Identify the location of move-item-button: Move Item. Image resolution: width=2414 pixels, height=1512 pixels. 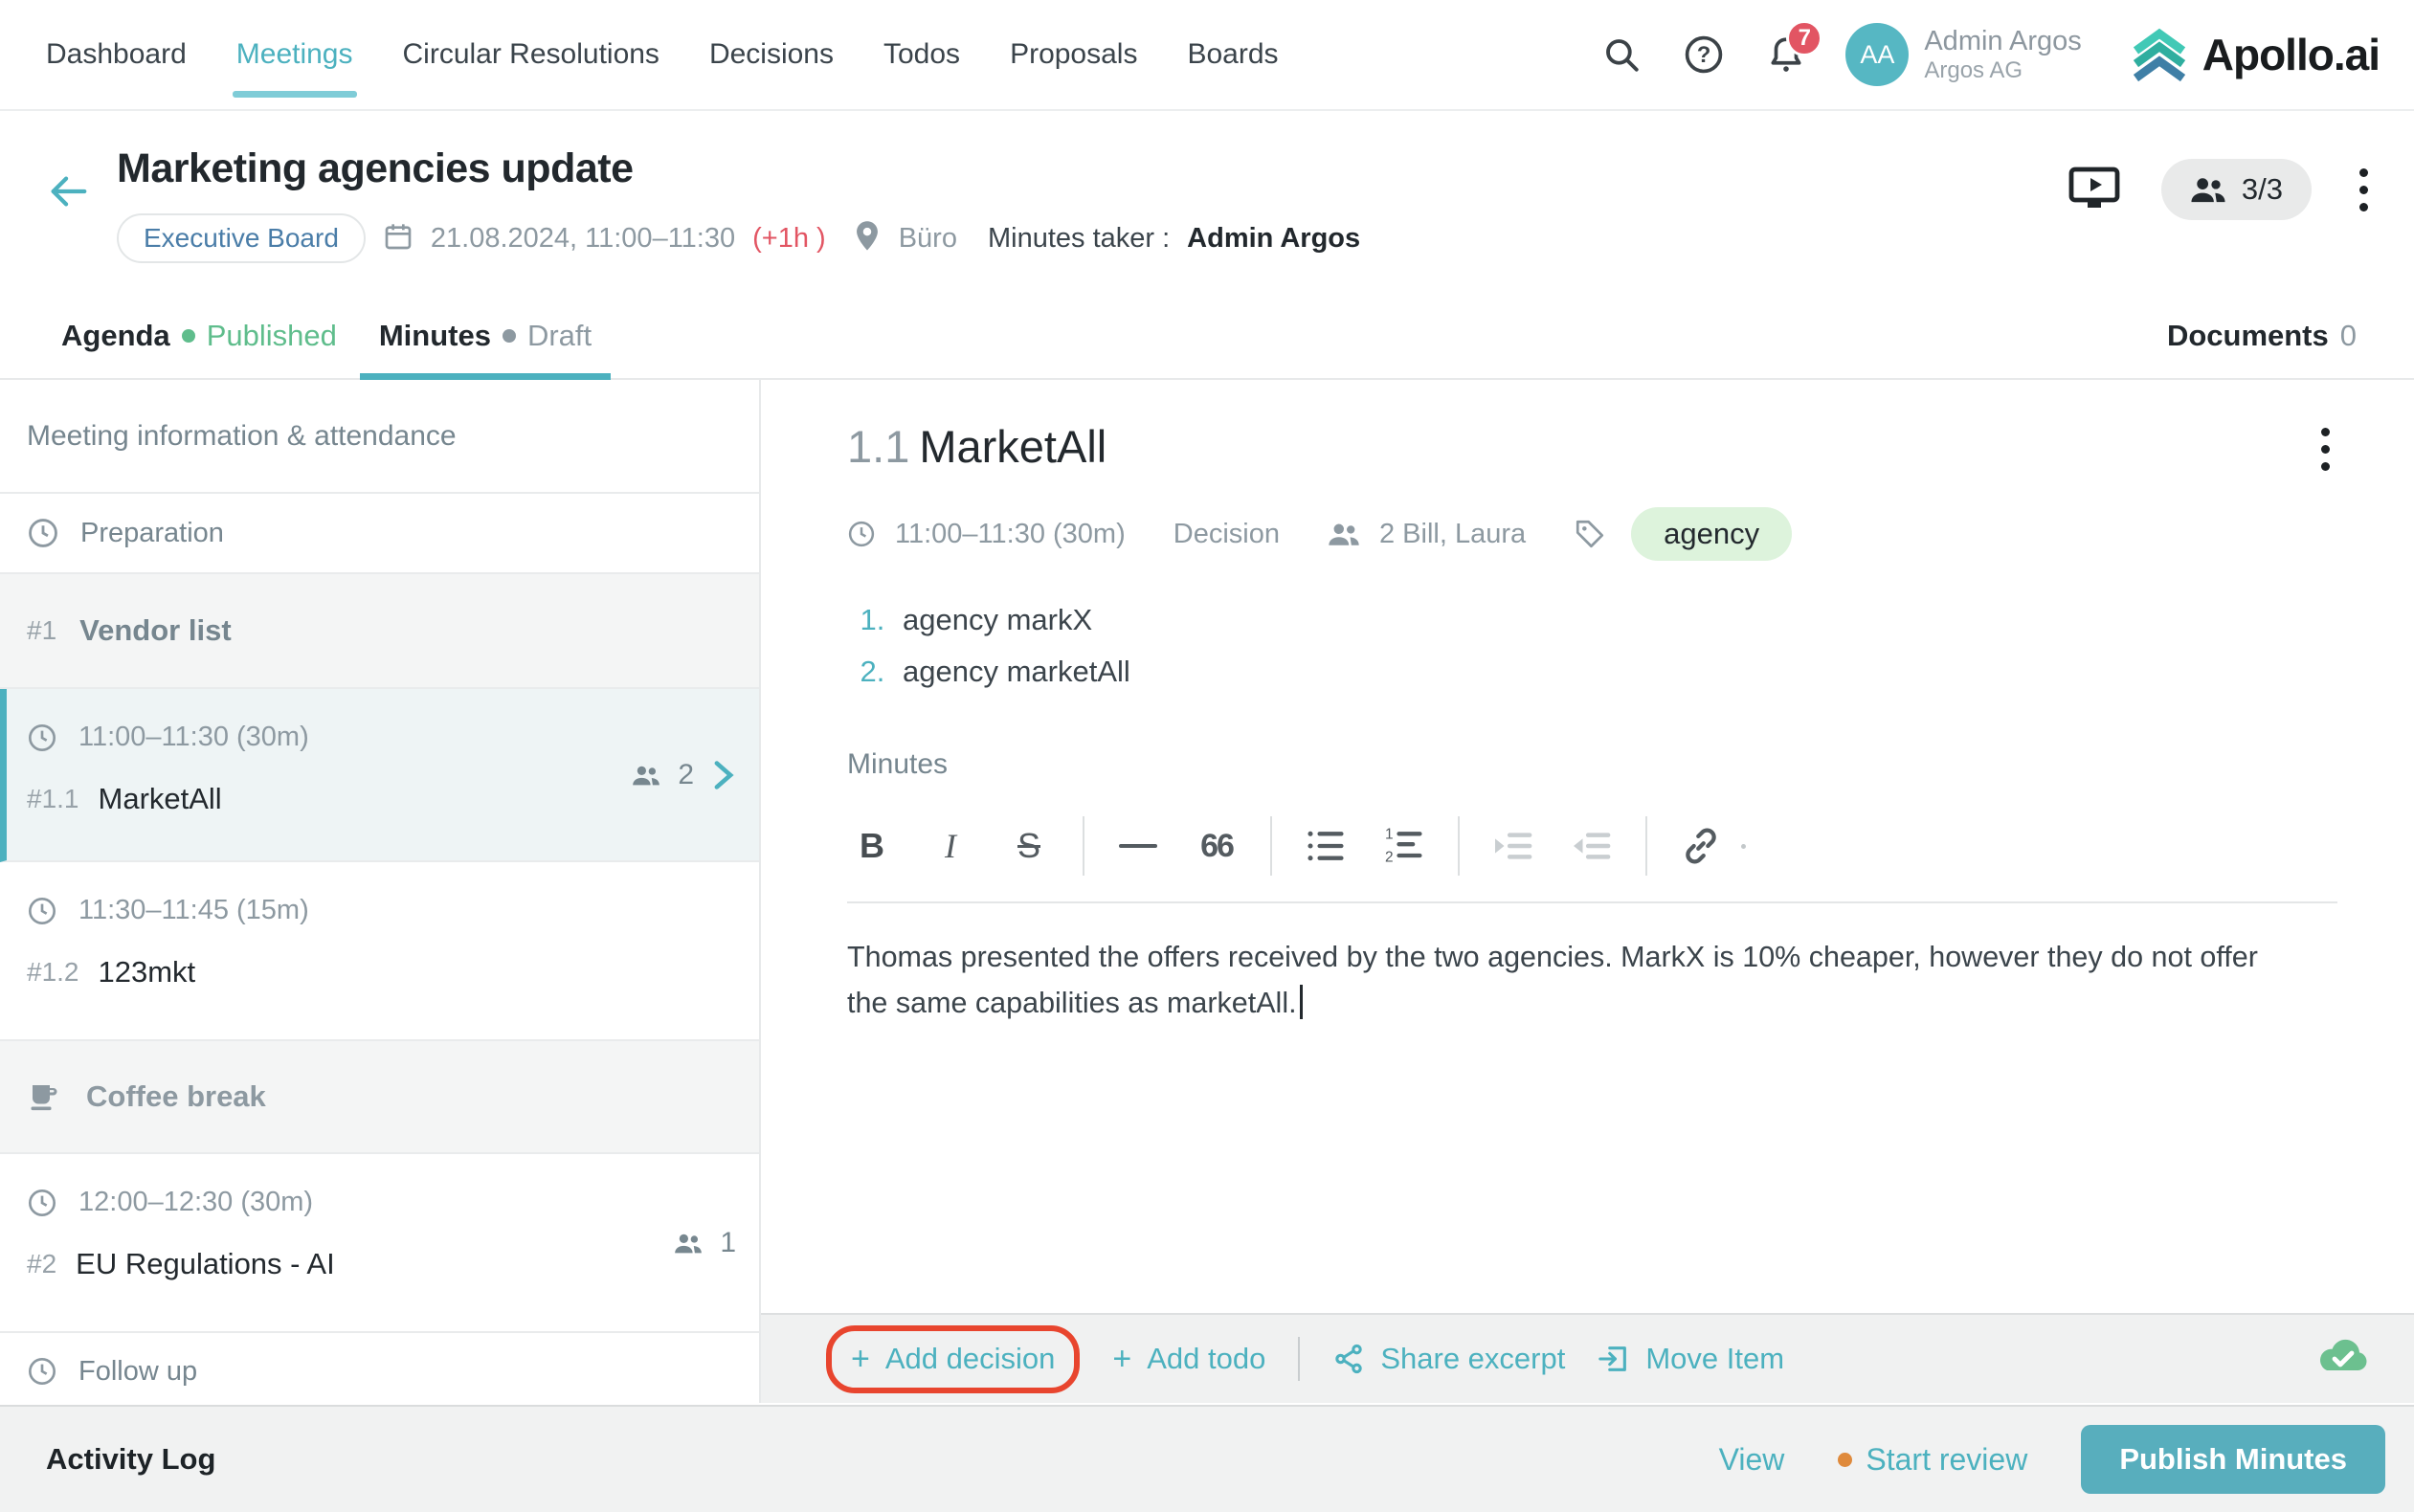
(1691, 1359).